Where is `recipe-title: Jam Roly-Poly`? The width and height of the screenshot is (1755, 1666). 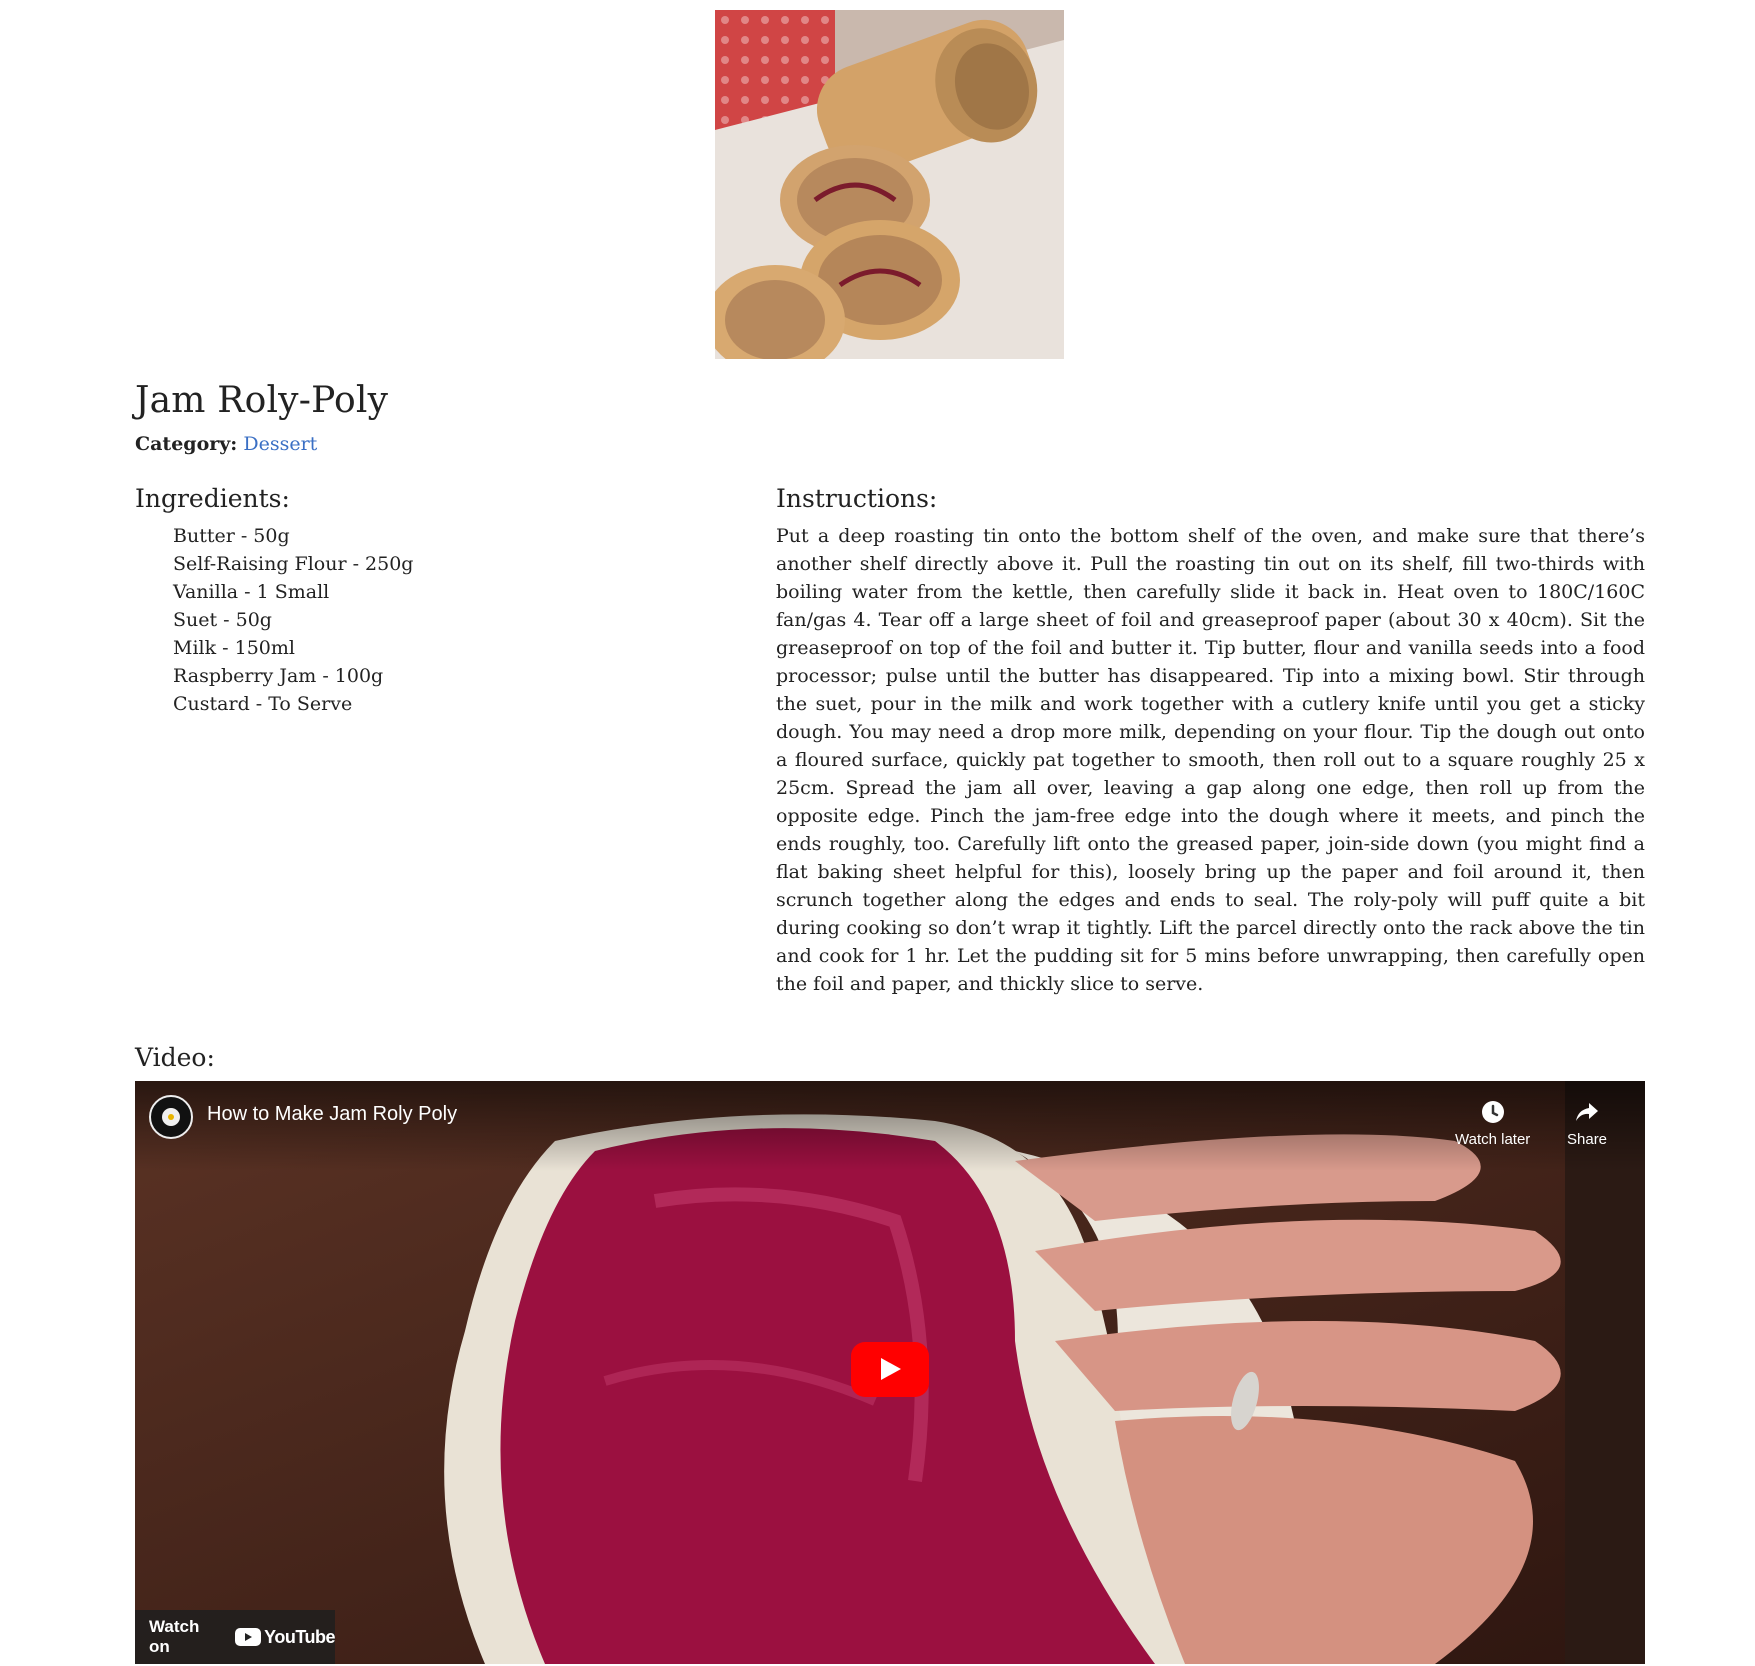 recipe-title: Jam Roly-Poly is located at coordinates (262, 400).